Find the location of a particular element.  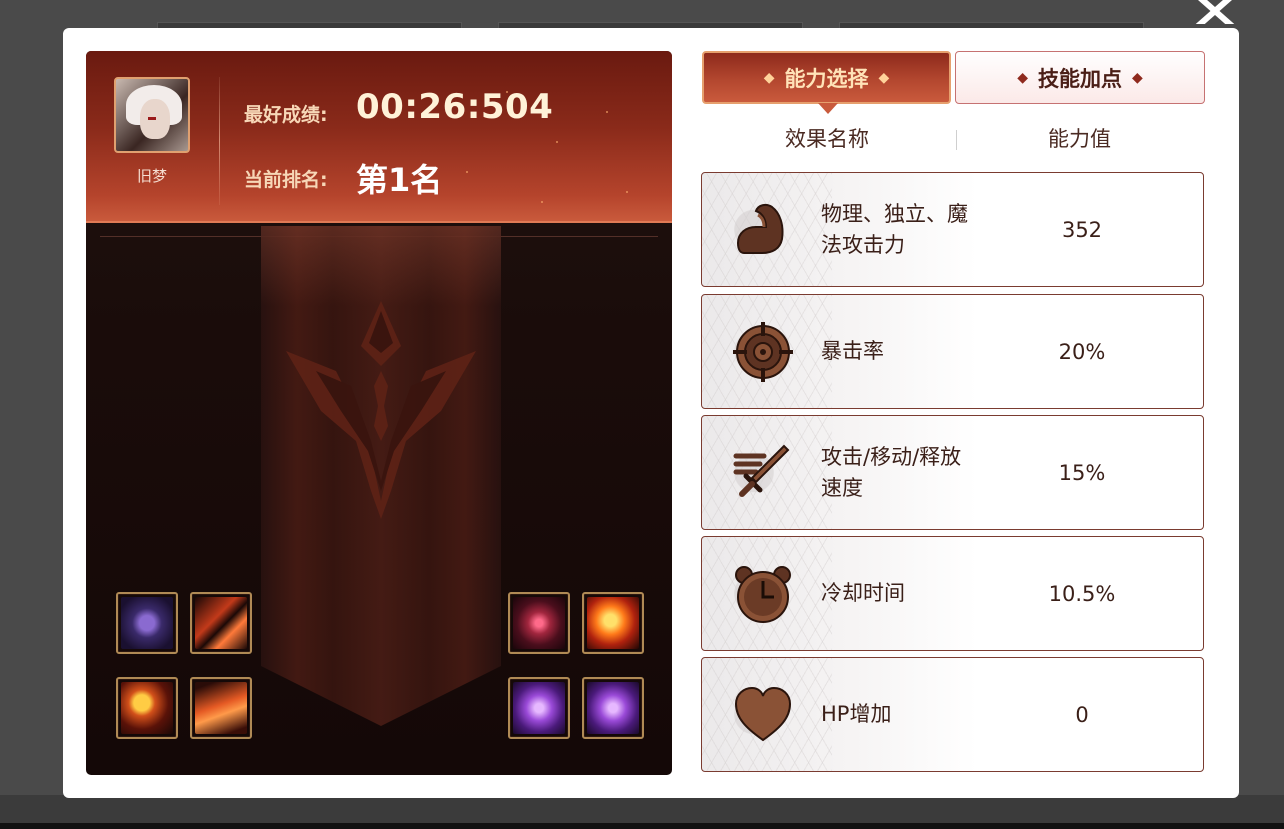

speed-sword-icon is located at coordinates (761, 470).